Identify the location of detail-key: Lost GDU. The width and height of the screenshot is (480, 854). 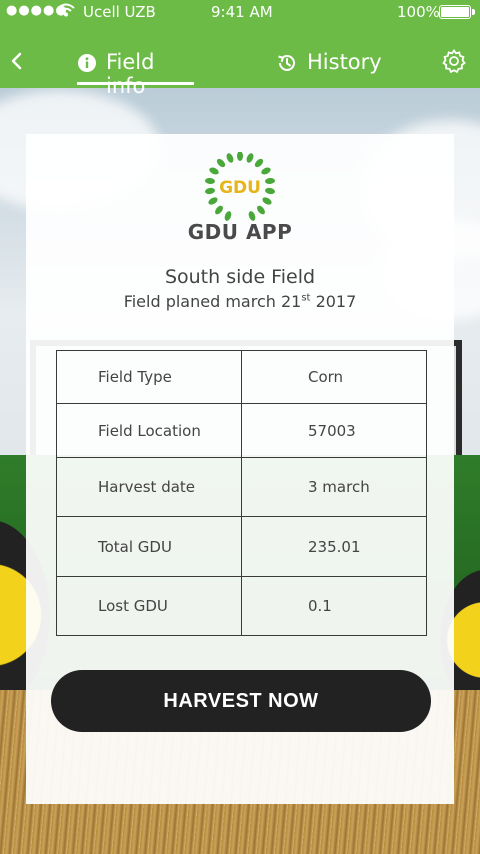
(149, 606).